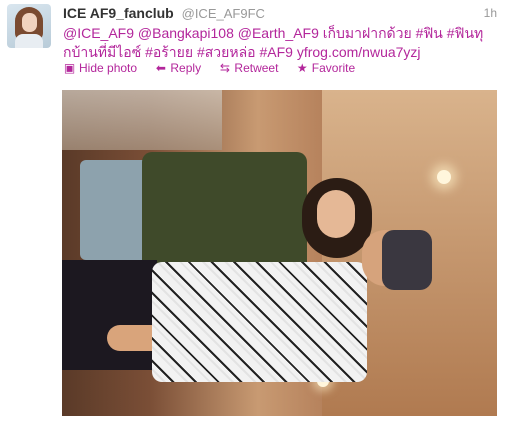 This screenshot has height=422, width=505. Describe the element at coordinates (444, 177) in the screenshot. I see `photo-light` at that location.